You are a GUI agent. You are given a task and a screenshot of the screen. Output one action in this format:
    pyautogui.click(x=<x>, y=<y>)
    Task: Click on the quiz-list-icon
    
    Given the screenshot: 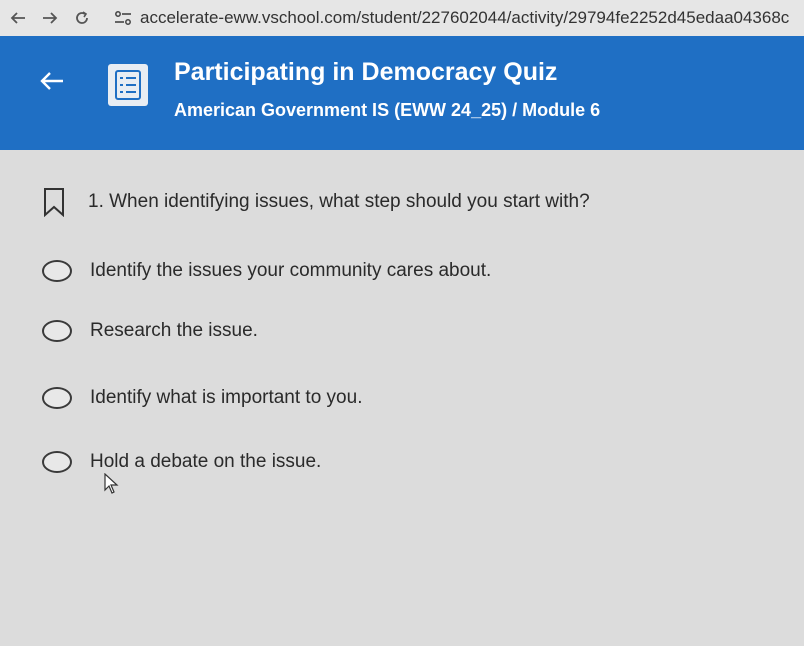 What is the action you would take?
    pyautogui.click(x=128, y=85)
    